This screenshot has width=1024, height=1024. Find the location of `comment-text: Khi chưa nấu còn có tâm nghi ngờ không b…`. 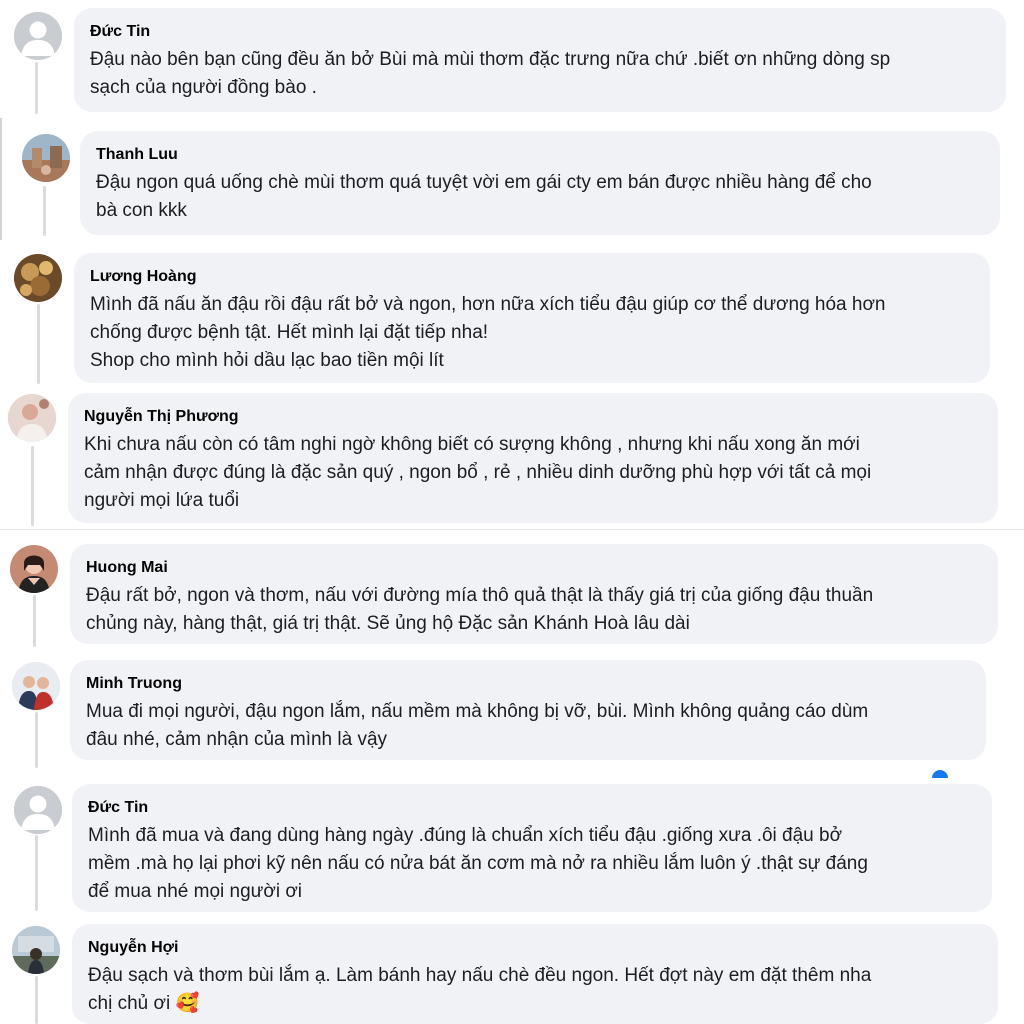

comment-text: Khi chưa nấu còn có tâm nghi ngờ không b… is located at coordinates (478, 472).